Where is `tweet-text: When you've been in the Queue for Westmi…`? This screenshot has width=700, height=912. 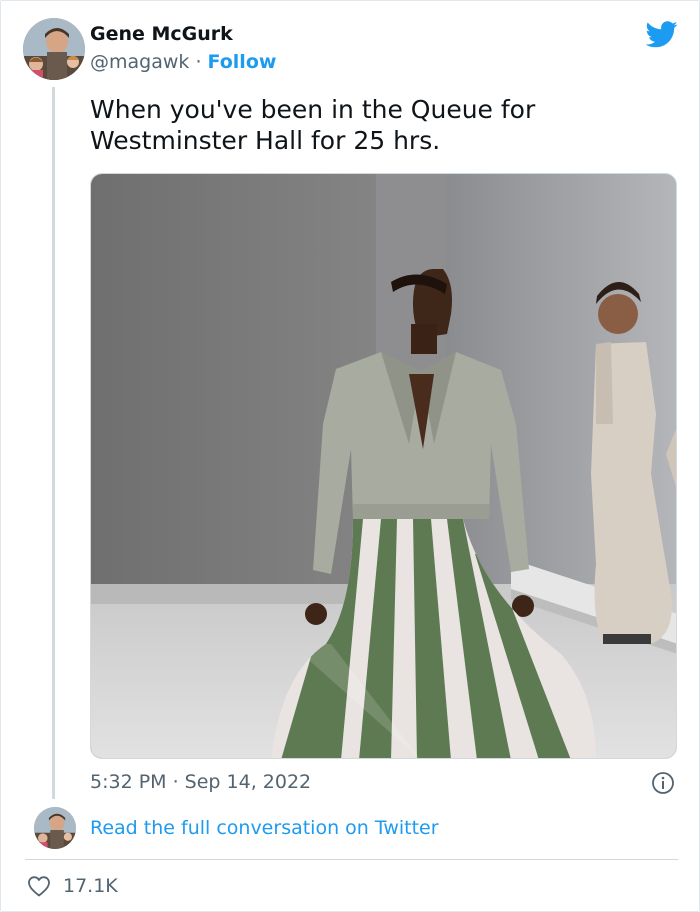
tweet-text: When you've been in the Queue for Westmi… is located at coordinates (313, 125).